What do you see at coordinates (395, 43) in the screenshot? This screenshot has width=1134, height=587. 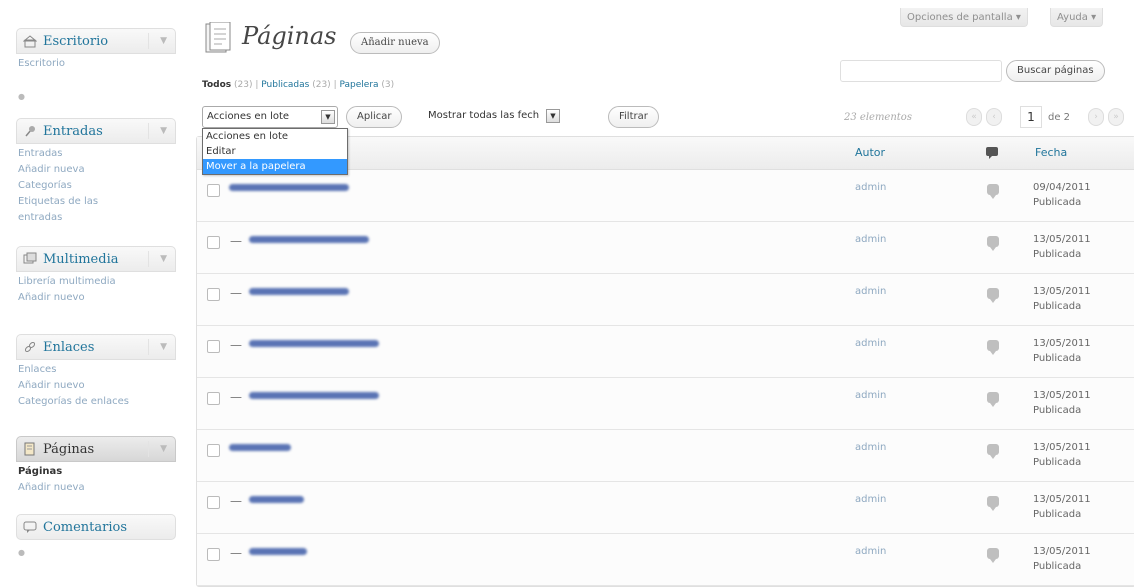 I see `add-new-page-button: Añadir nueva` at bounding box center [395, 43].